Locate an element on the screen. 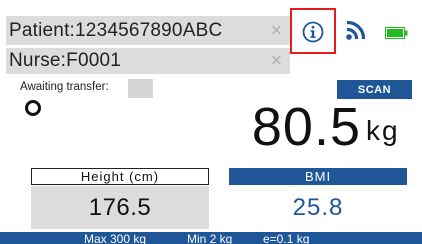 The image size is (422, 244). patient-field: Patient:1234567890ABC × is located at coordinates (148, 30).